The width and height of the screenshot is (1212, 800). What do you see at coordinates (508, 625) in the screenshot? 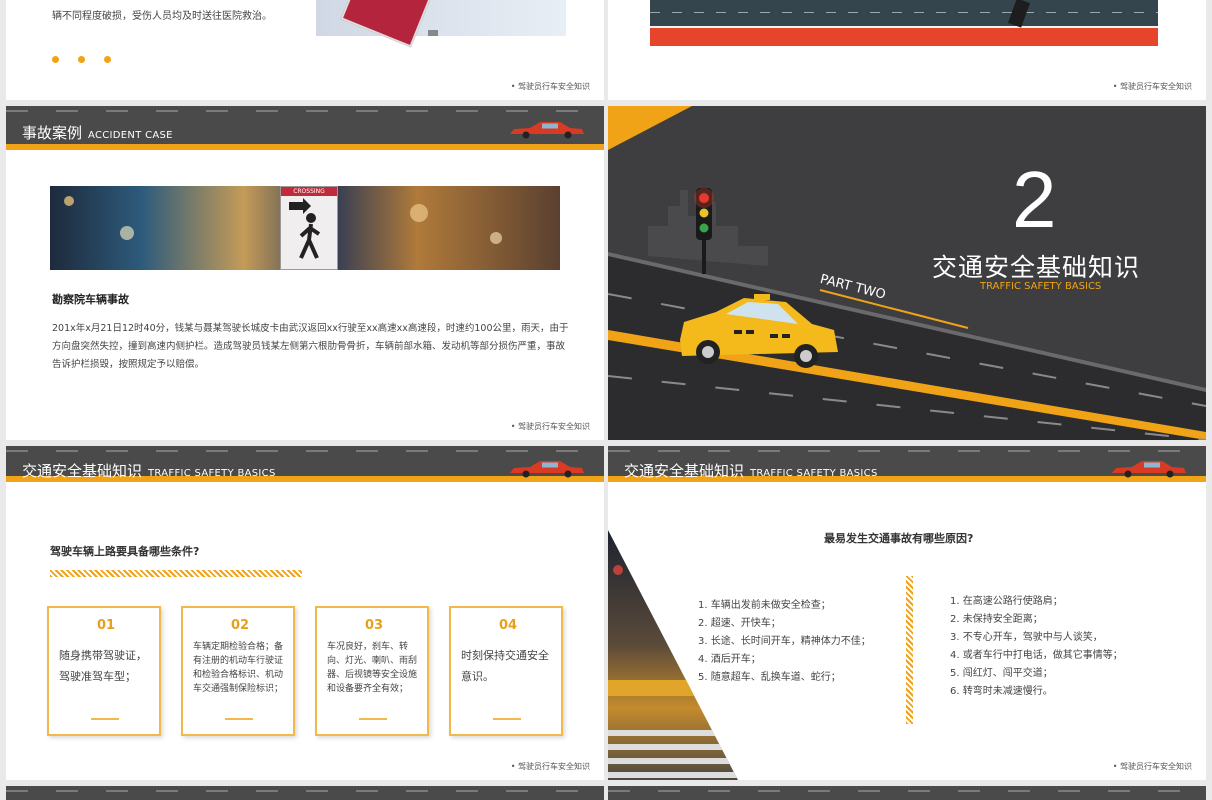
I see `card-number: 04` at bounding box center [508, 625].